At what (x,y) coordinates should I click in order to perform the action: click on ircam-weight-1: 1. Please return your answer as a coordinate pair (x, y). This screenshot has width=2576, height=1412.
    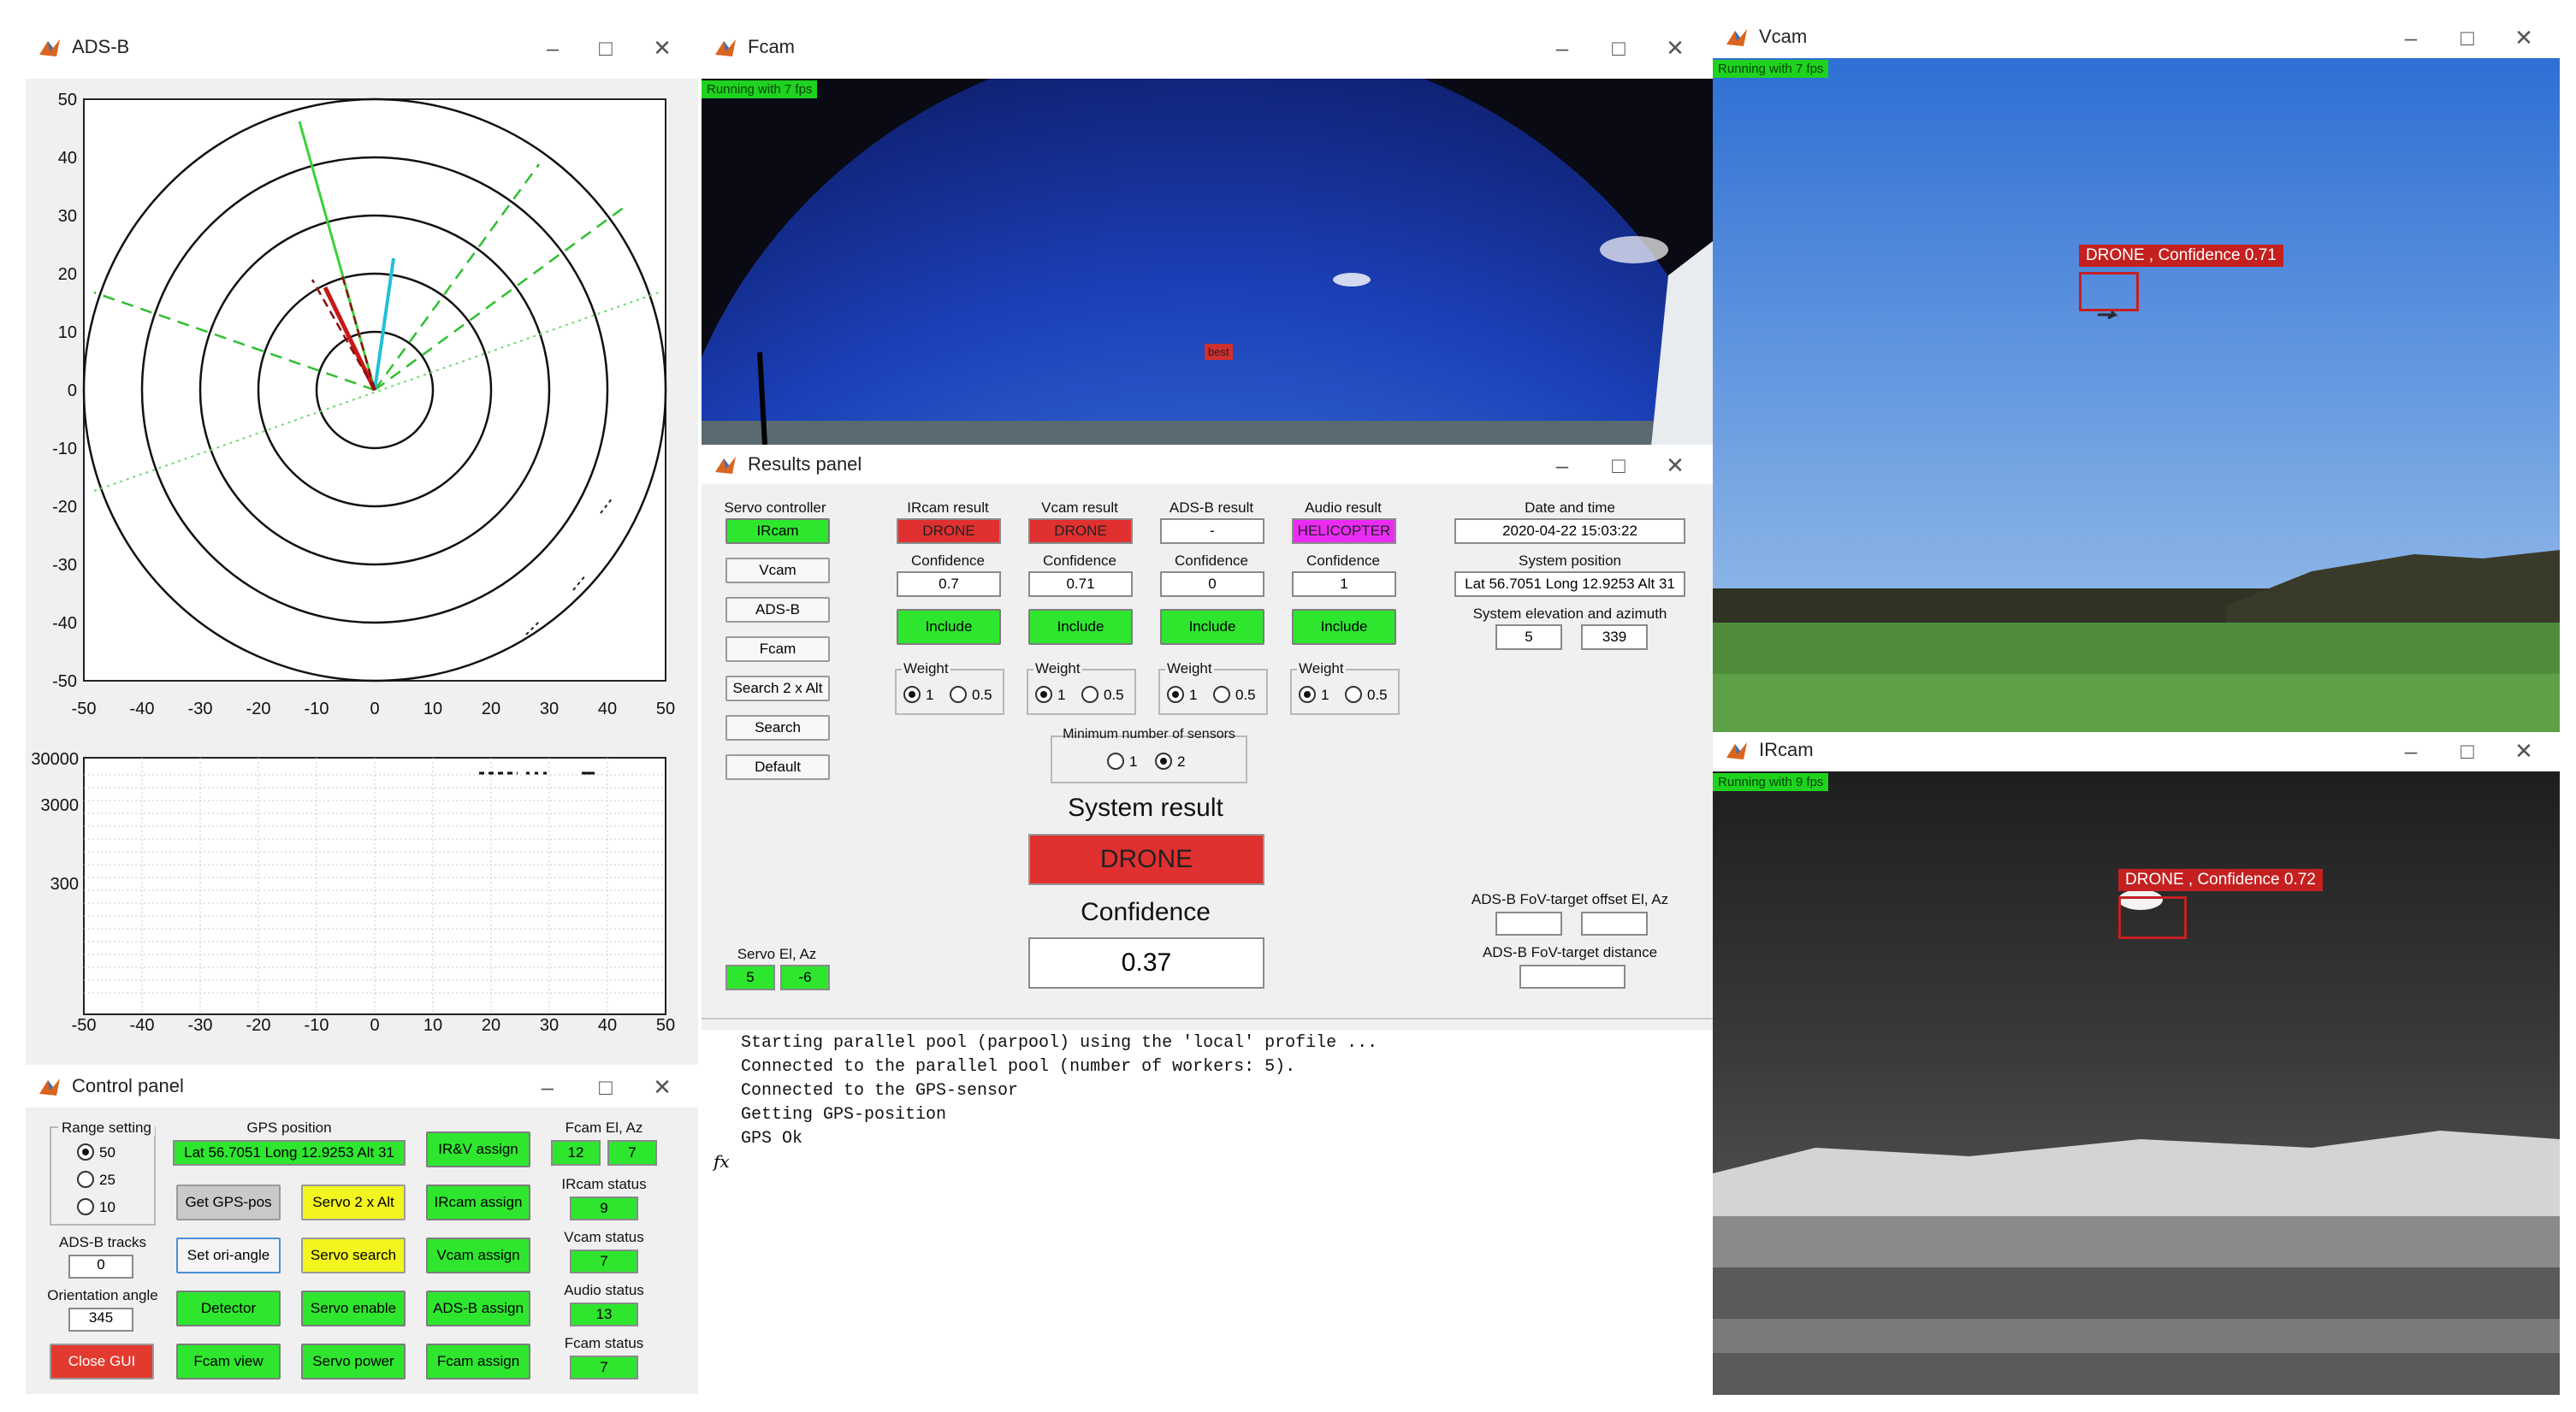
    Looking at the image, I should click on (918, 695).